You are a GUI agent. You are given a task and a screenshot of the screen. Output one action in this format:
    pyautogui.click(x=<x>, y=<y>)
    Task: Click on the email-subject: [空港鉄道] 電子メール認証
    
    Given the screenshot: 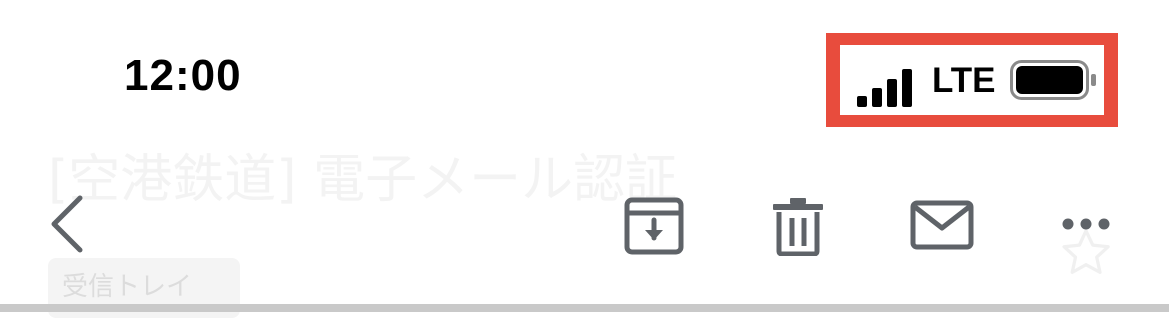 What is the action you would take?
    pyautogui.click(x=363, y=180)
    